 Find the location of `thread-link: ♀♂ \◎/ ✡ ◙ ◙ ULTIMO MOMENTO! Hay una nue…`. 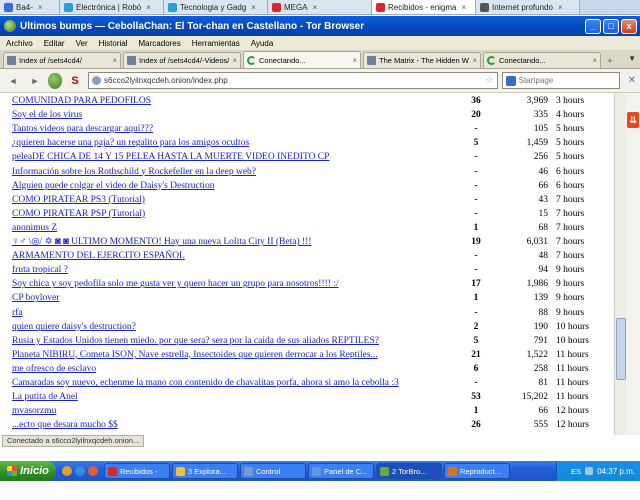

thread-link: ♀♂ \◎/ ✡ ◙ ◙ ULTIMO MOMENTO! Hay una nue… is located at coordinates (237, 242).